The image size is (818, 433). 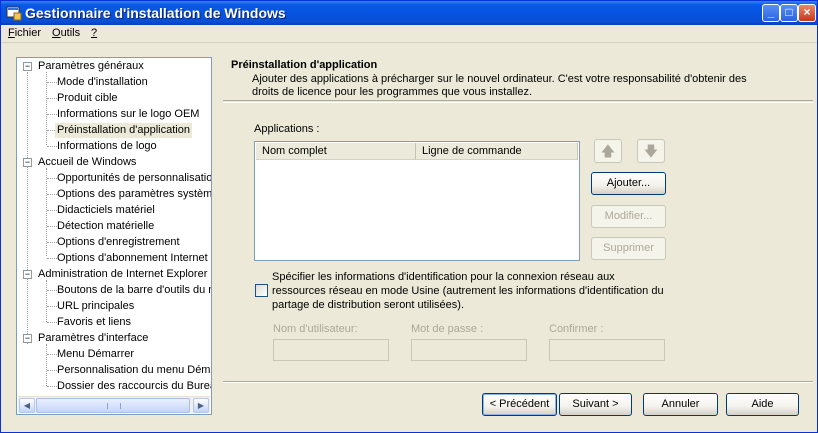 I want to click on arrow-up-icon: 🡅, so click(x=608, y=151).